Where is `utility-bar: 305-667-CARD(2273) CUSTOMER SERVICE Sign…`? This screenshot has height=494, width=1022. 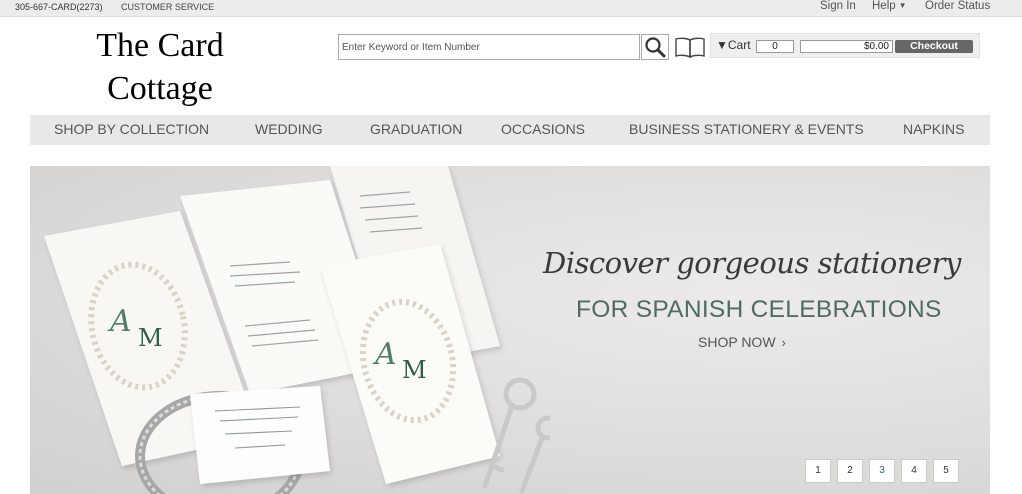
utility-bar: 305-667-CARD(2273) CUSTOMER SERVICE Sign… is located at coordinates (511, 8).